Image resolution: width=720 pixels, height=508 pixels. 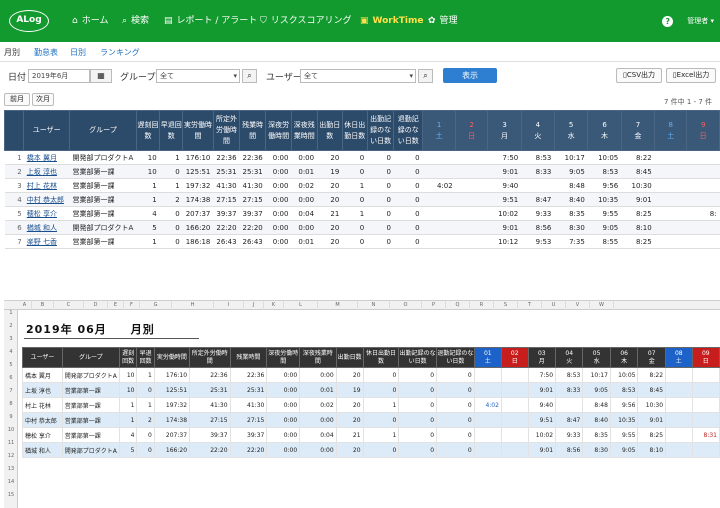 I want to click on day-number: 01, so click(x=487, y=353).